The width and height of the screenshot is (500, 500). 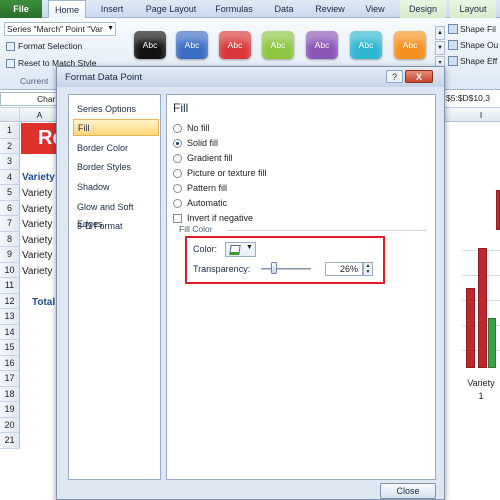 I want to click on dialog-titlebar: Format Data Point ? X, so click(x=250, y=77).